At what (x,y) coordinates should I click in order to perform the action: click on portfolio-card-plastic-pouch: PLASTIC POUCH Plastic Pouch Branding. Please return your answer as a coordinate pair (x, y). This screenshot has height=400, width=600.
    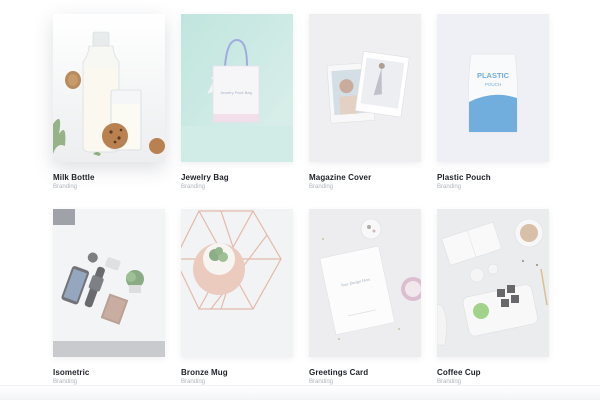
    Looking at the image, I should click on (493, 102).